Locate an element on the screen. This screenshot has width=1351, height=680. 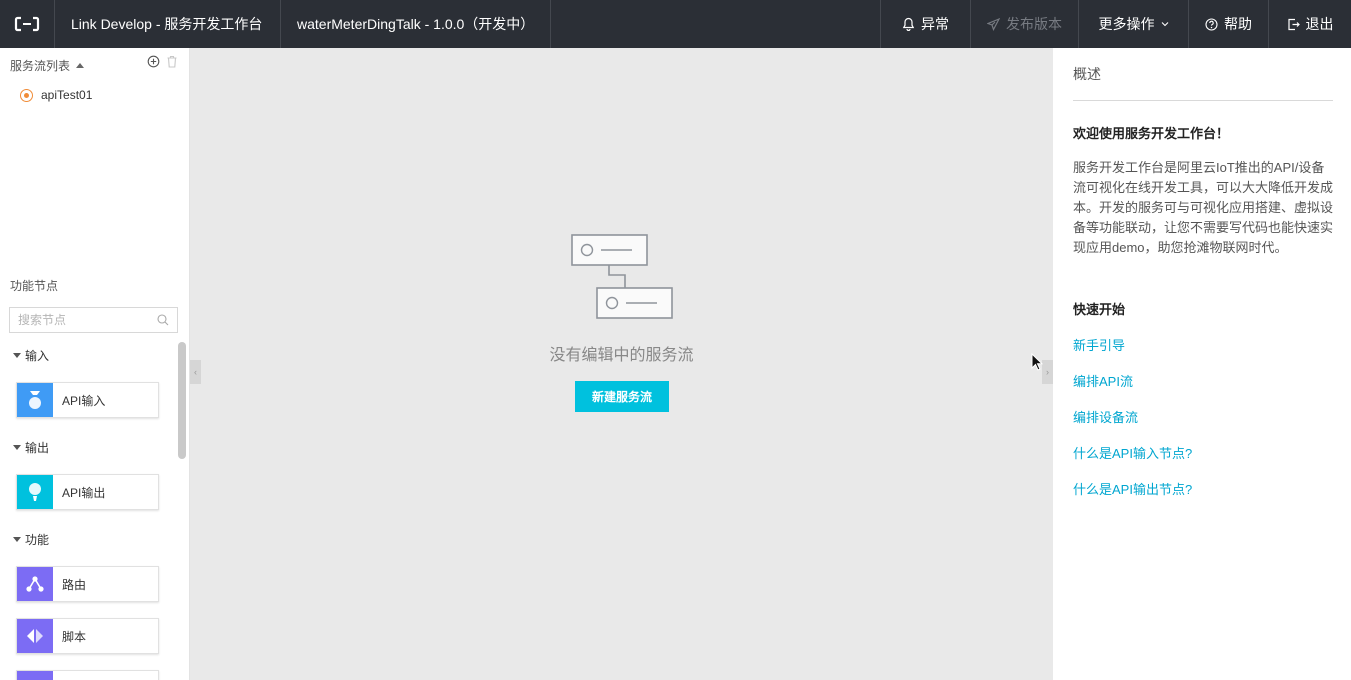
node-partial is located at coordinates (87, 675).